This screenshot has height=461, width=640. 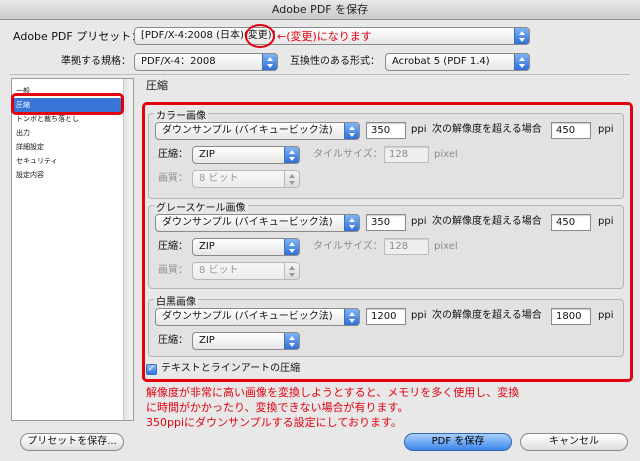 I want to click on annotation-line-1: 解像度が非常に高い画像を変換しようとすると、メモリを多く使用し、変換, so click(x=333, y=392).